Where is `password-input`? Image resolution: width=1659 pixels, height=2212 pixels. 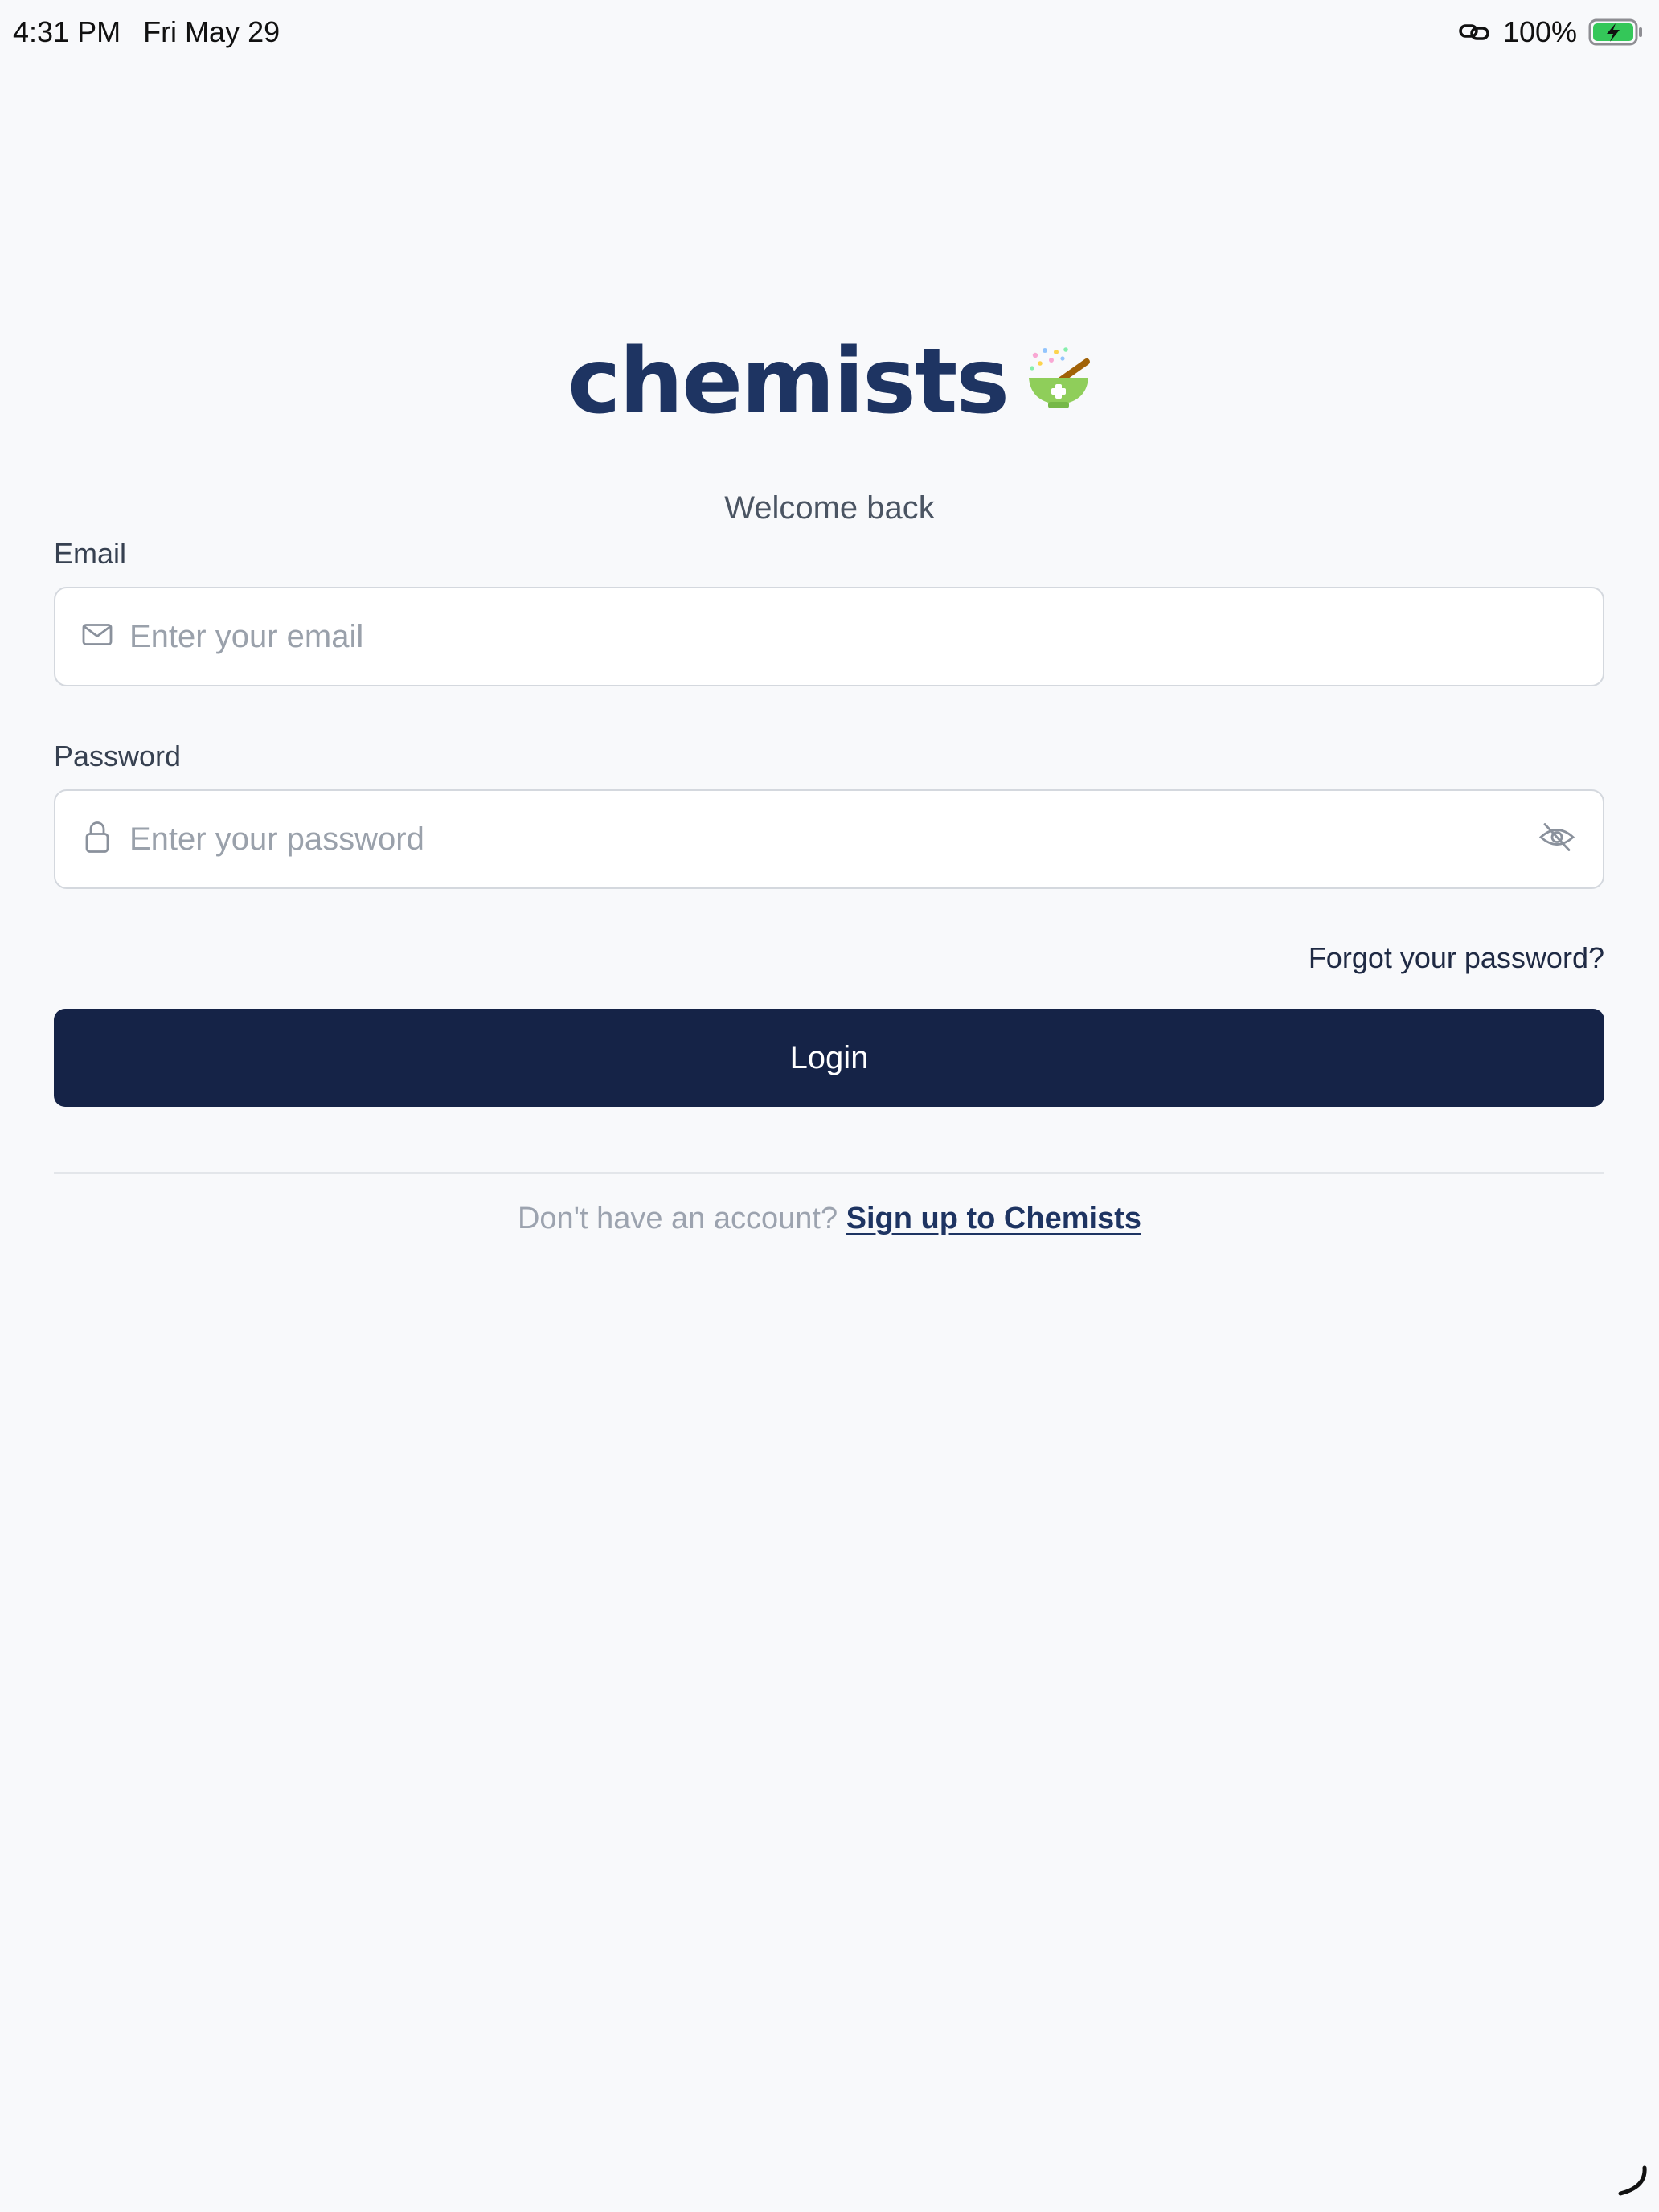 password-input is located at coordinates (821, 839).